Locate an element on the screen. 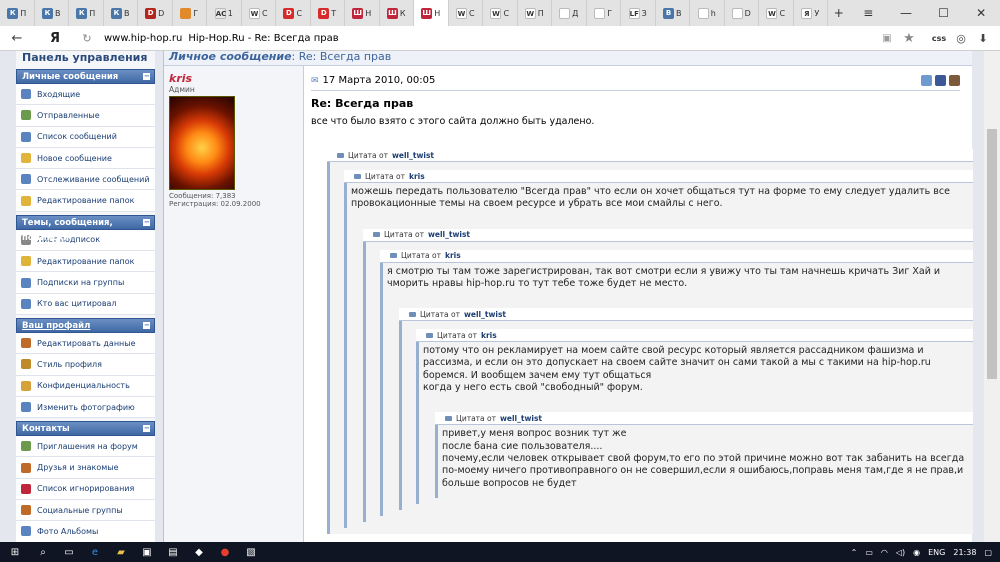  task-view-icon: ▭ is located at coordinates (69, 552).